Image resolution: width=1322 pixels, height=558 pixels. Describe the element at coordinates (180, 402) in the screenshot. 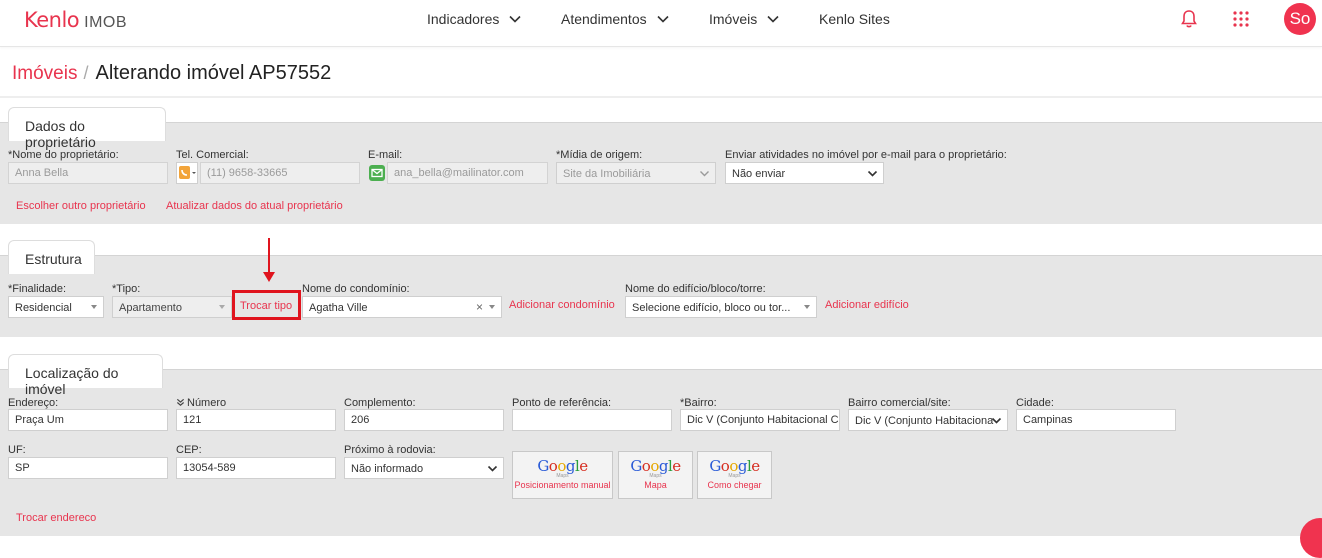

I see `double-chevron-down-icon` at that location.